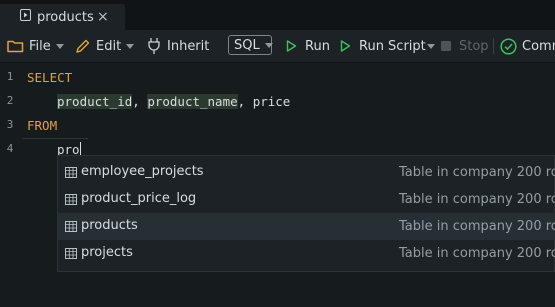  Describe the element at coordinates (10, 76) in the screenshot. I see `line-number: 1` at that location.